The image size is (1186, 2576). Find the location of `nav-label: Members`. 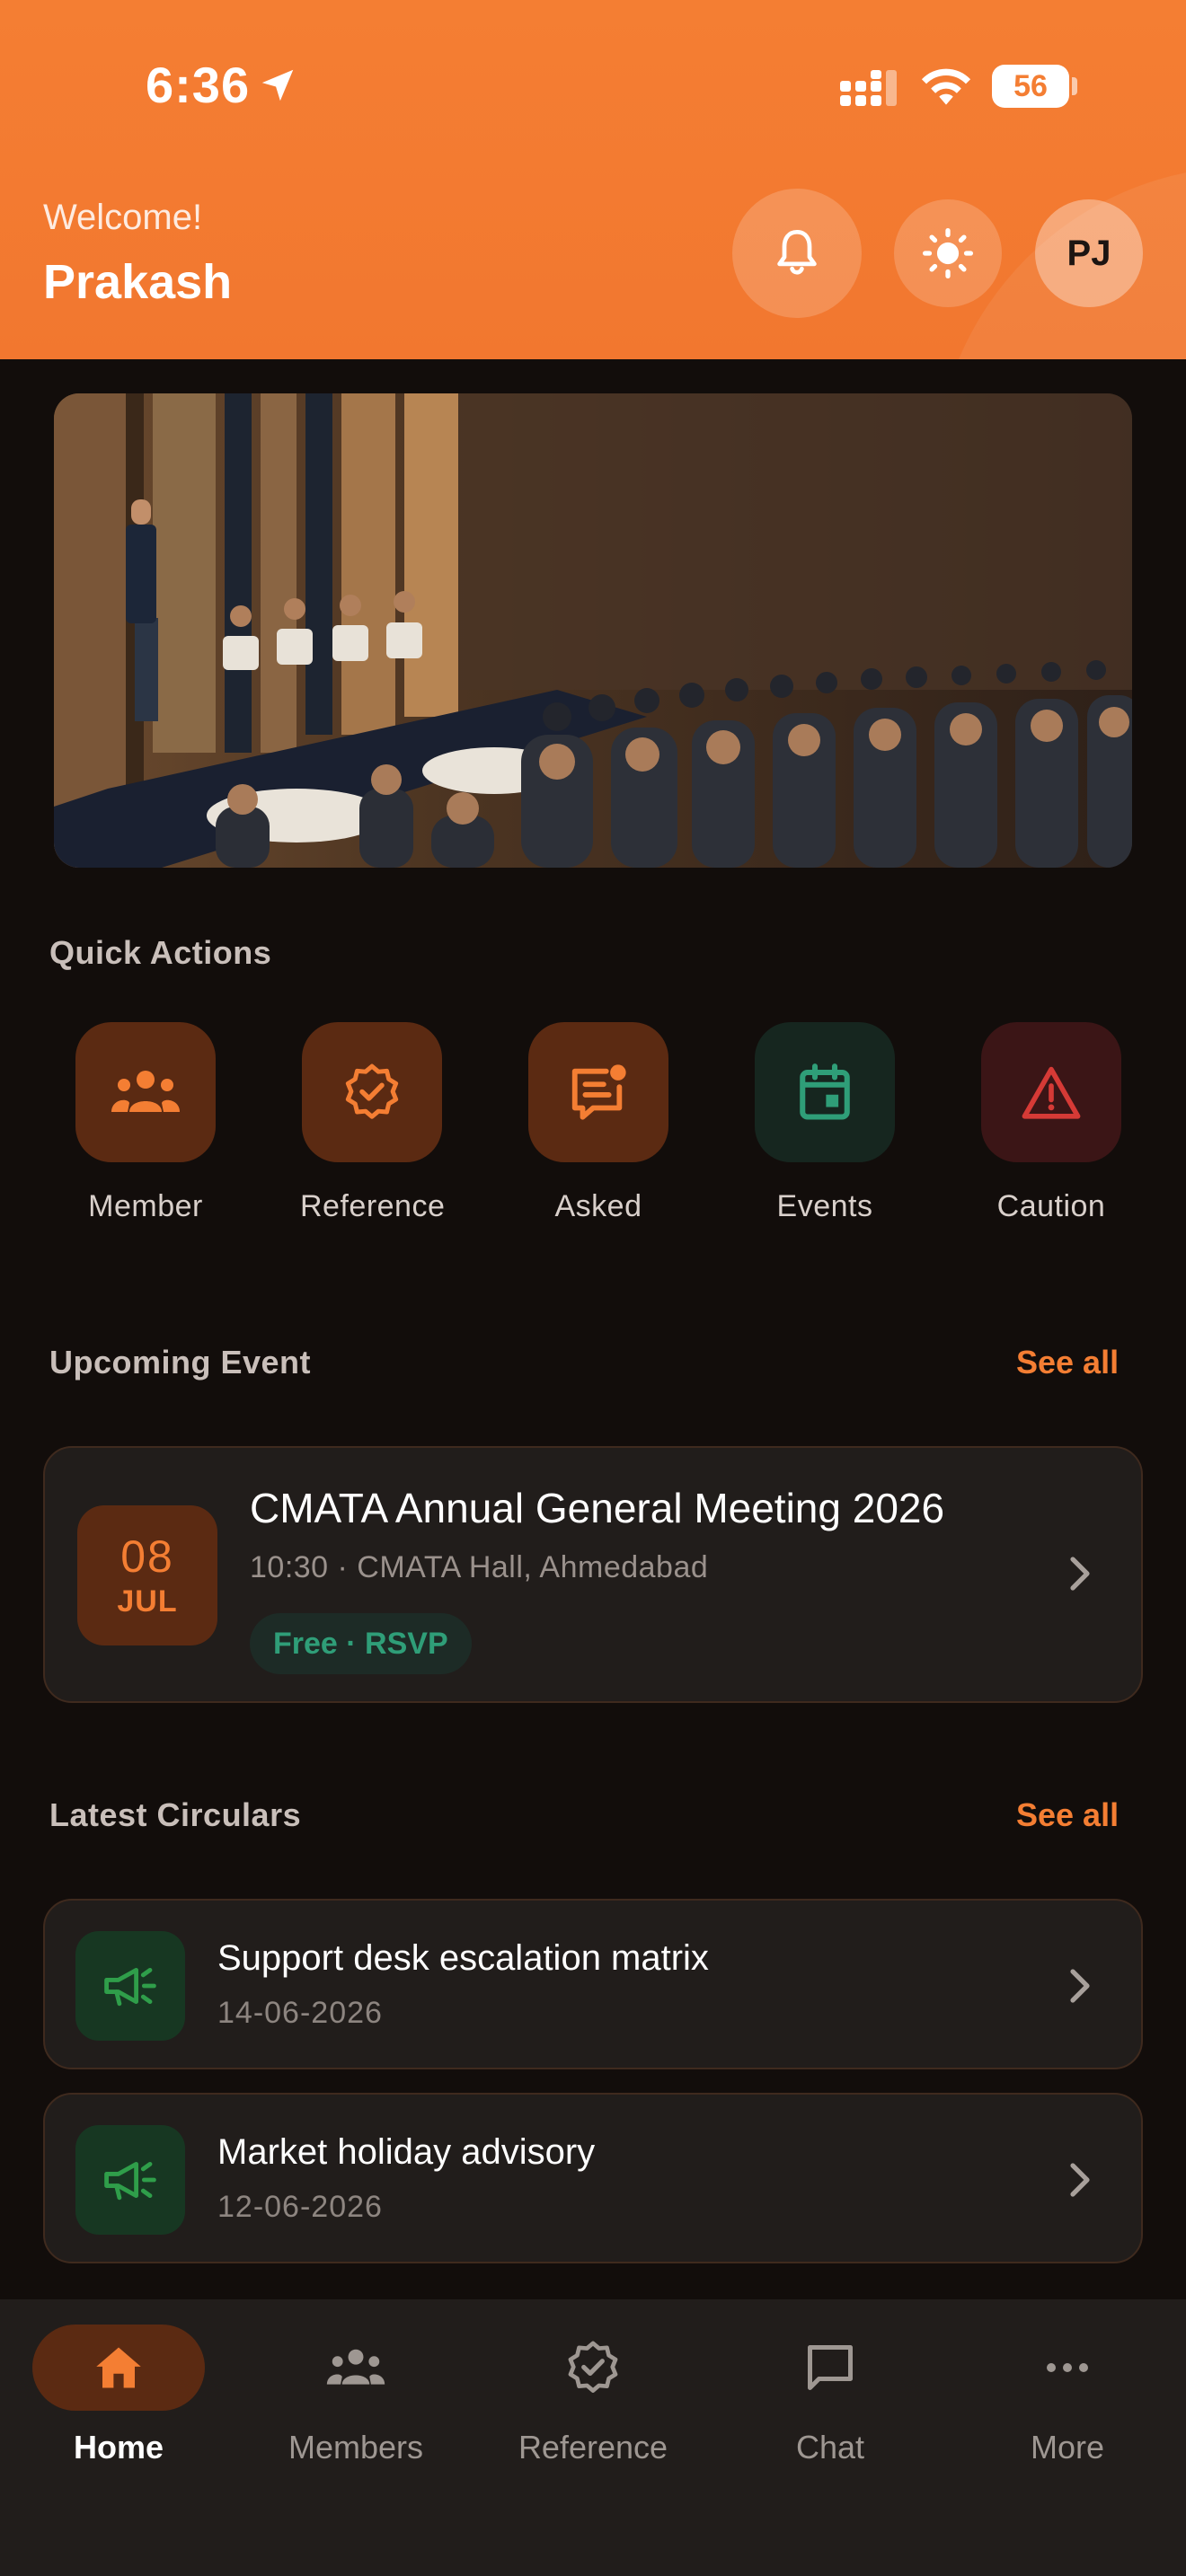

nav-label: Members is located at coordinates (356, 2447).